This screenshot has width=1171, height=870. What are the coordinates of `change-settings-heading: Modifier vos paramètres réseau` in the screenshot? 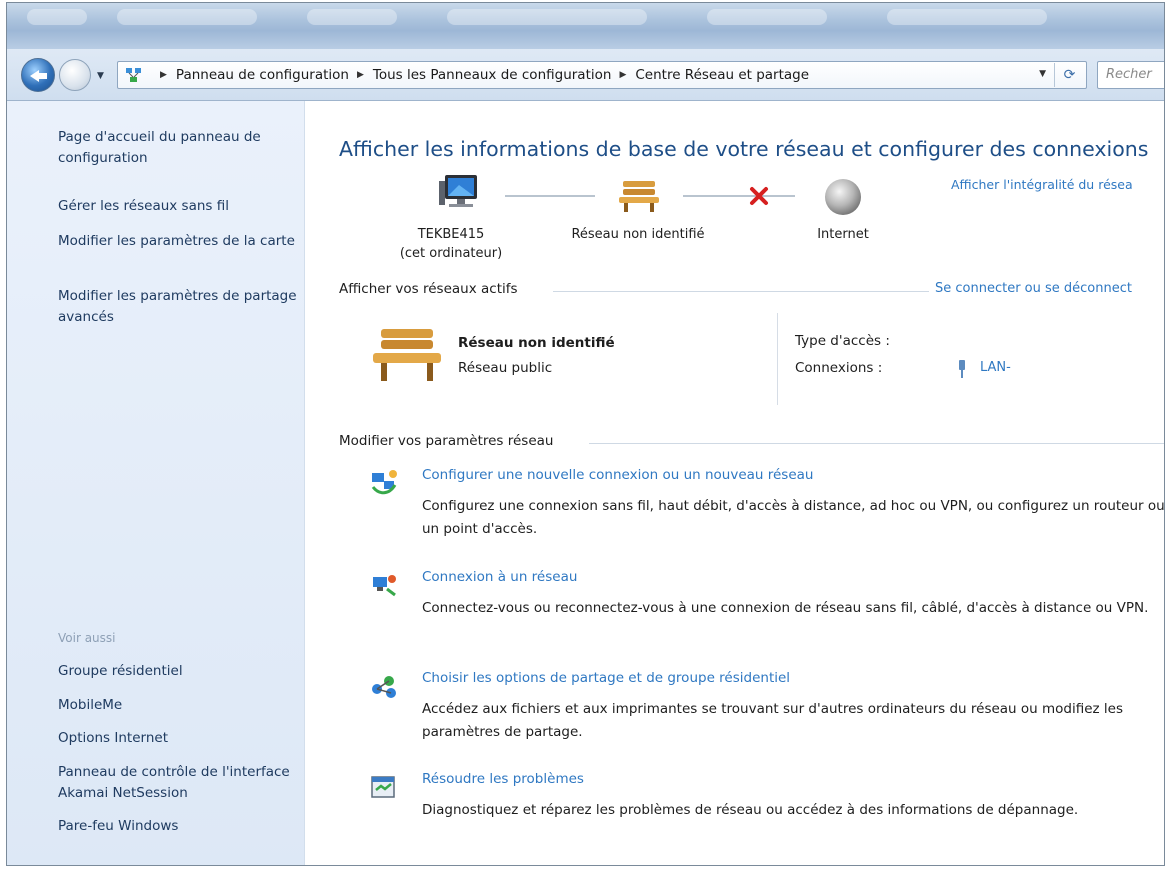 It's located at (446, 441).